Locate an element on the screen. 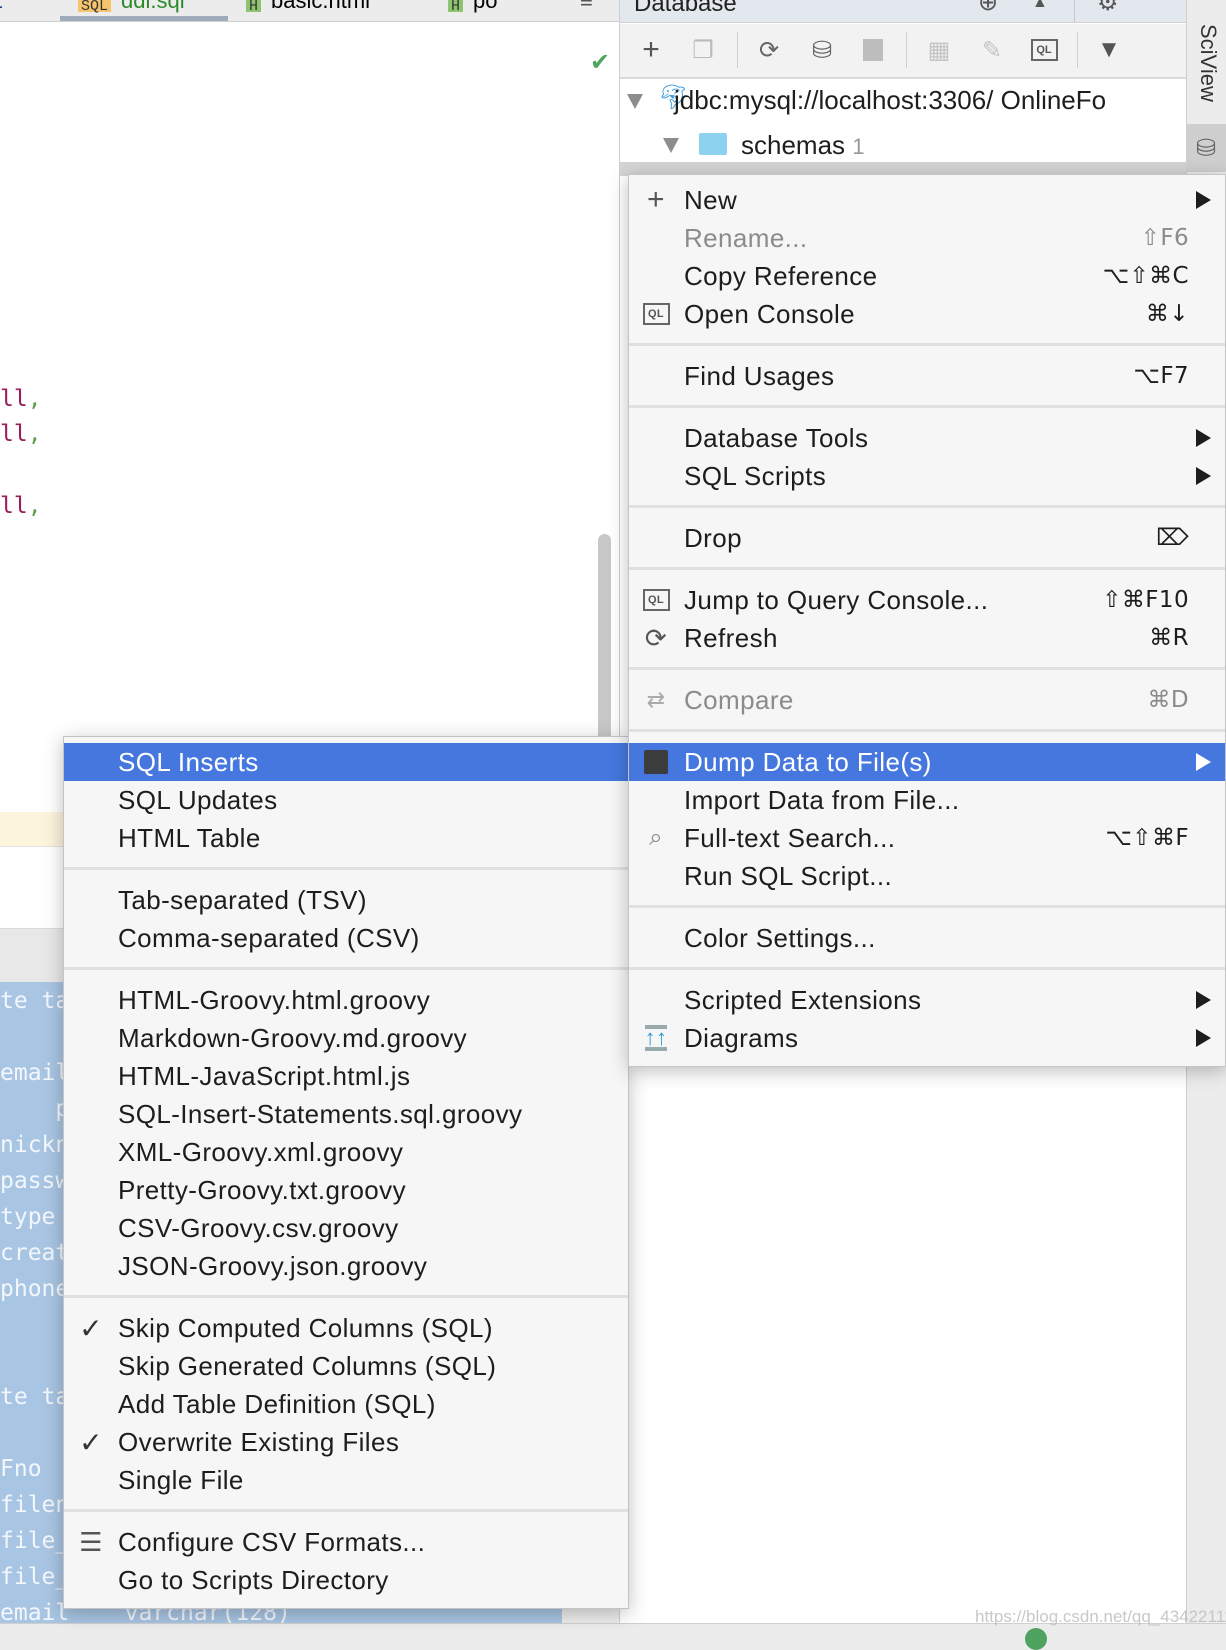 The height and width of the screenshot is (1650, 1226). filter-icon: ▼ is located at coordinates (1109, 50).